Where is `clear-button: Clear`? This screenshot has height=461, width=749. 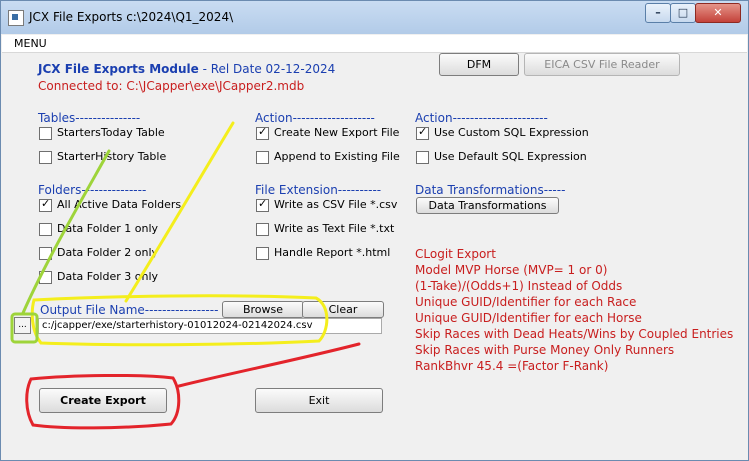 clear-button: Clear is located at coordinates (343, 309).